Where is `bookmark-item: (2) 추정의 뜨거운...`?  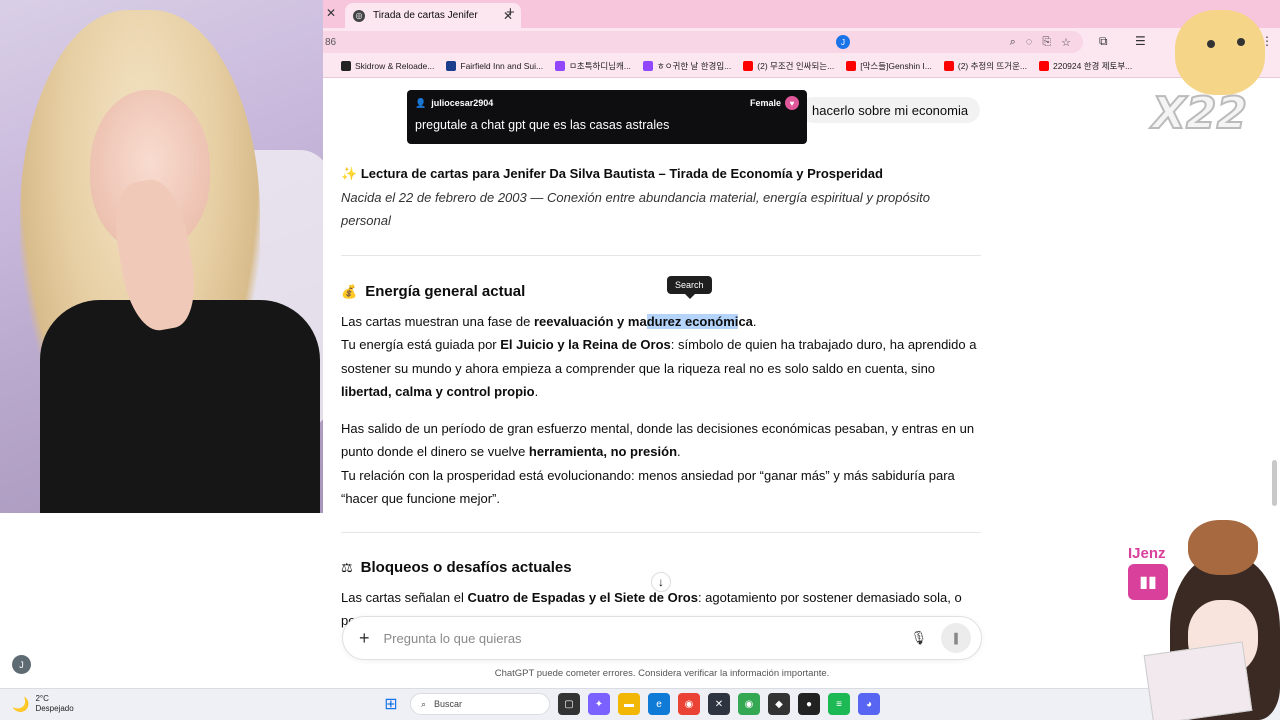 bookmark-item: (2) 추정의 뜨거운... is located at coordinates (985, 66).